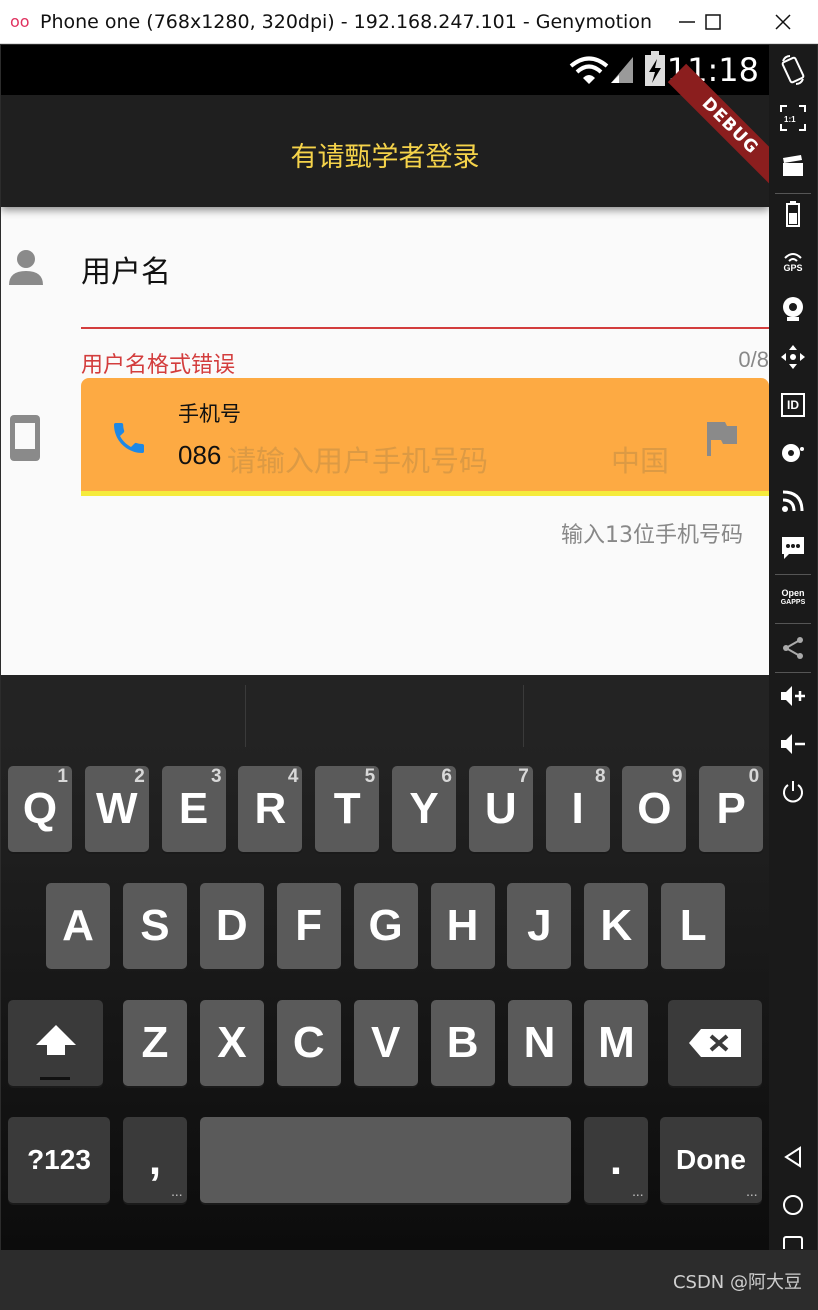 The width and height of the screenshot is (818, 1310). I want to click on key-y: Y6, so click(424, 809).